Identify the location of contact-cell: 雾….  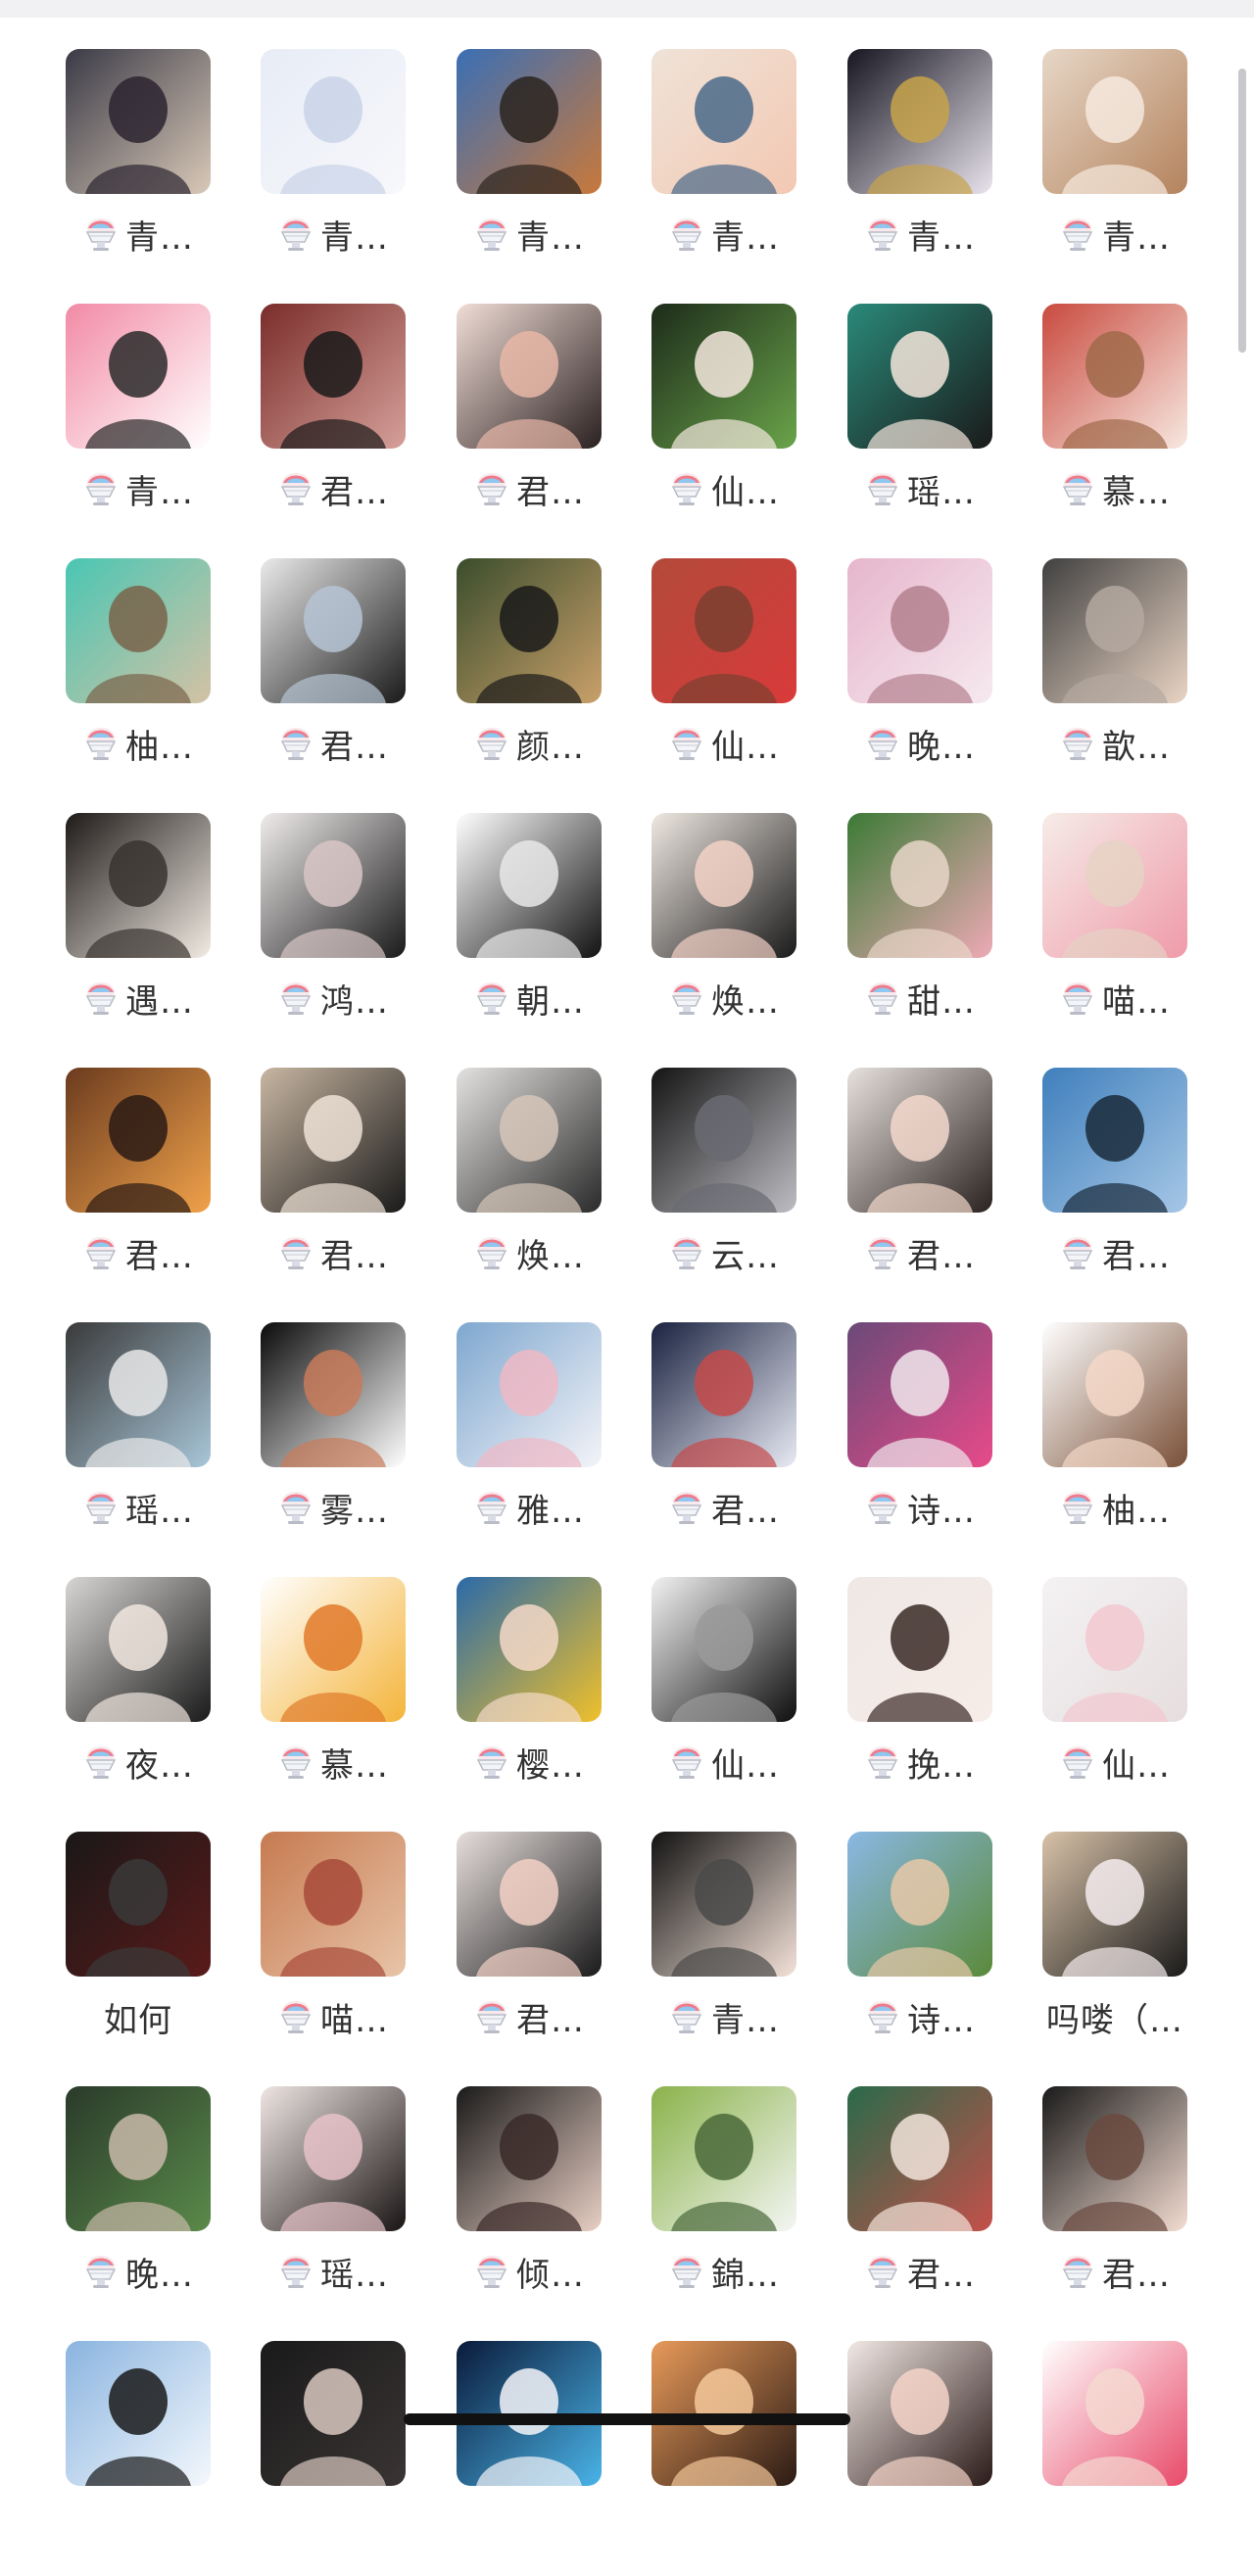
(310, 1440).